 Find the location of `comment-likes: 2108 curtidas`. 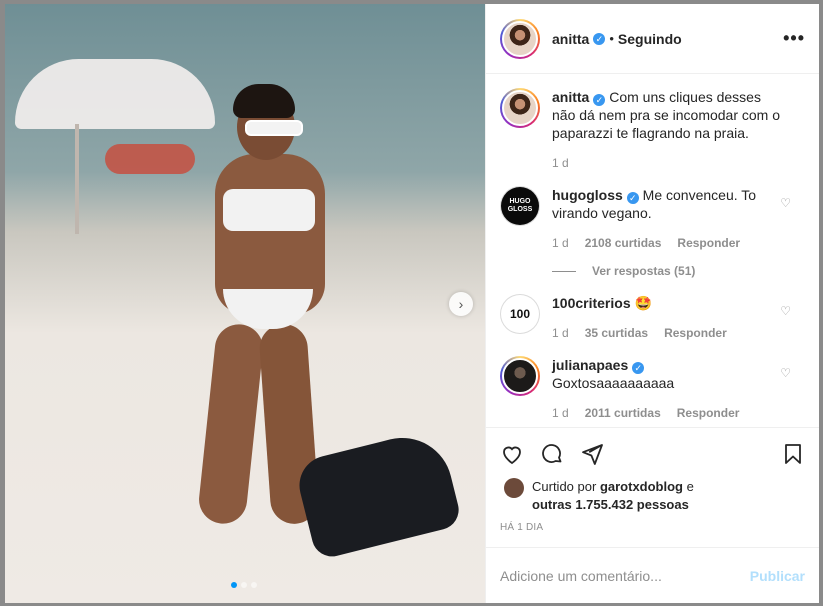

comment-likes: 2108 curtidas is located at coordinates (623, 243).